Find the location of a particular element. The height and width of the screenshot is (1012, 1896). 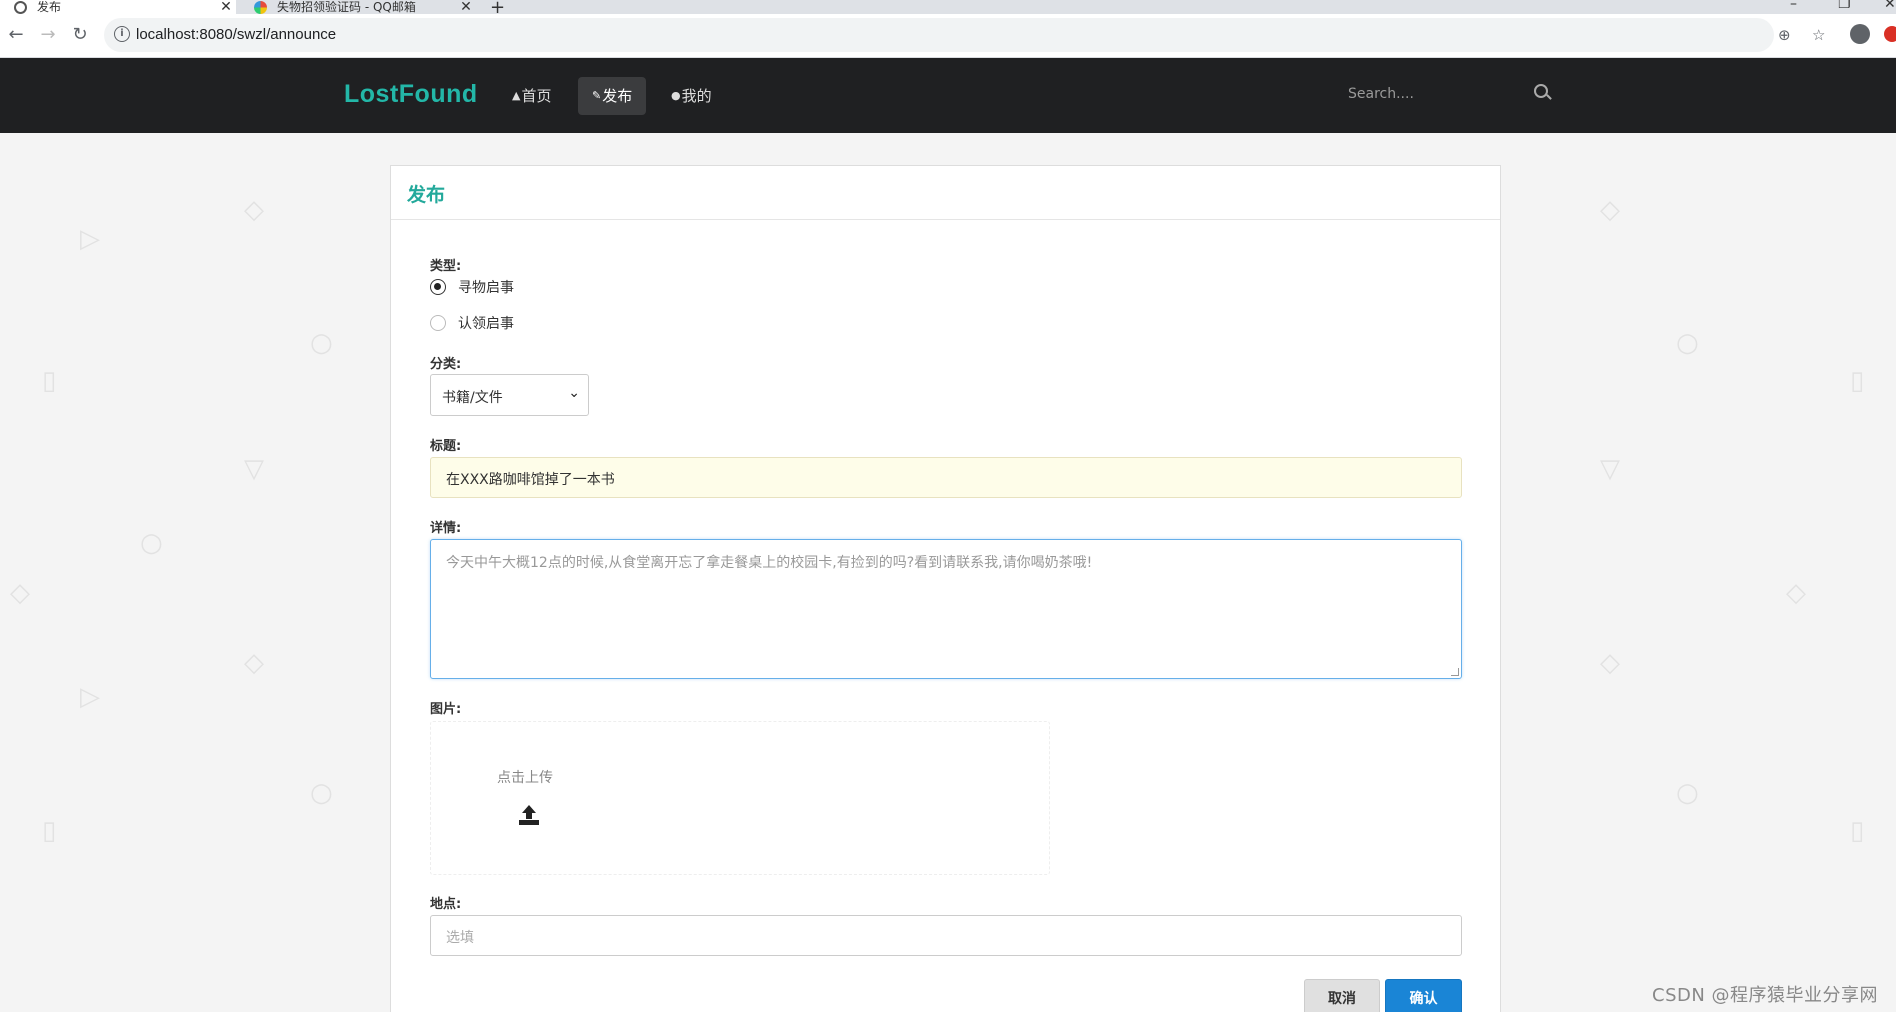

url-text: localhost:8080/swzl/announce is located at coordinates (236, 34).